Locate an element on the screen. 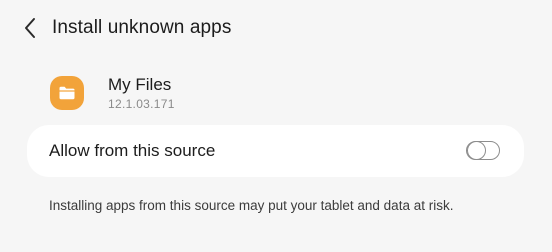 The height and width of the screenshot is (252, 552). allow-toggle-switch is located at coordinates (483, 150).